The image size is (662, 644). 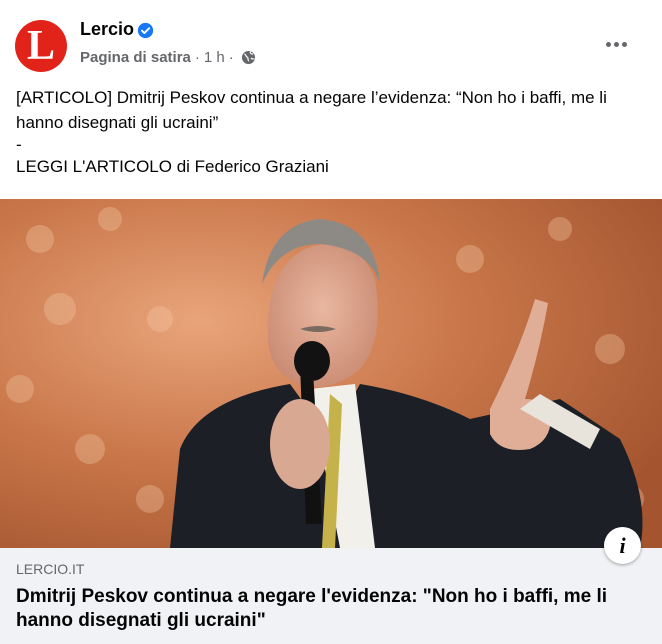 What do you see at coordinates (107, 29) in the screenshot?
I see `page-name-link: Lercio` at bounding box center [107, 29].